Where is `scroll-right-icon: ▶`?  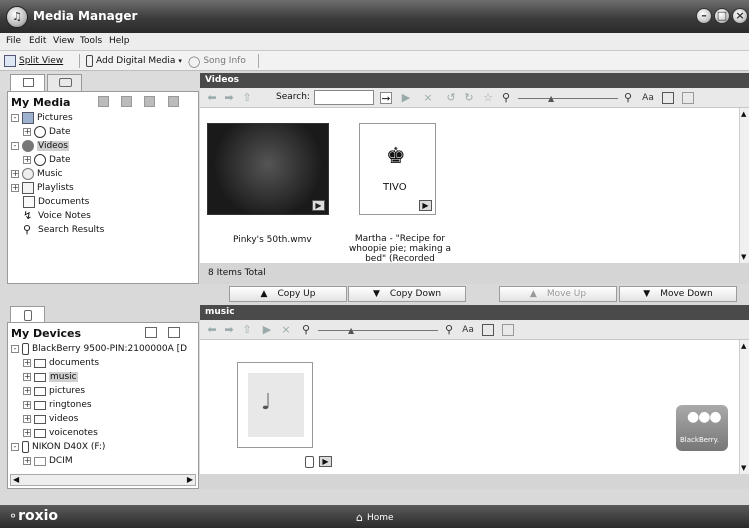 scroll-right-icon: ▶ is located at coordinates (190, 479).